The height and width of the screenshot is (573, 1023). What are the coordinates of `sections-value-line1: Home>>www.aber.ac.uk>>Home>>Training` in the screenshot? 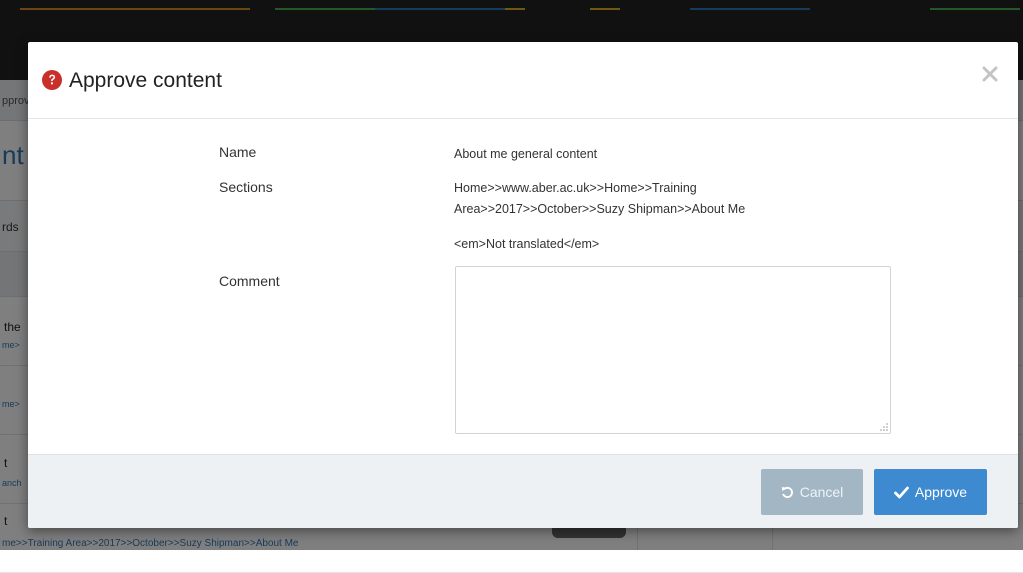 It's located at (575, 188).